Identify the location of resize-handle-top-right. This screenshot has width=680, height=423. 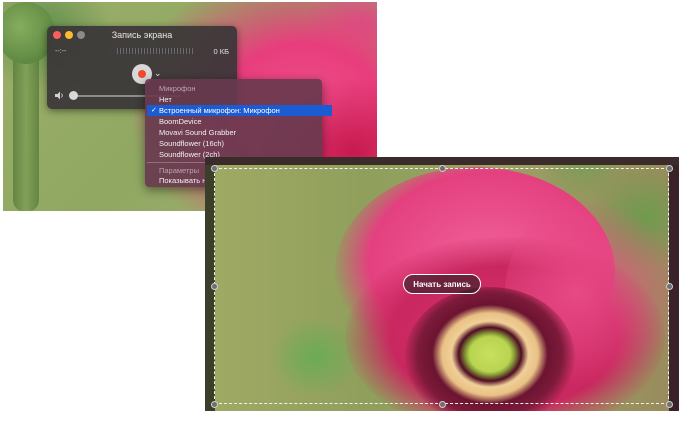
(669, 168).